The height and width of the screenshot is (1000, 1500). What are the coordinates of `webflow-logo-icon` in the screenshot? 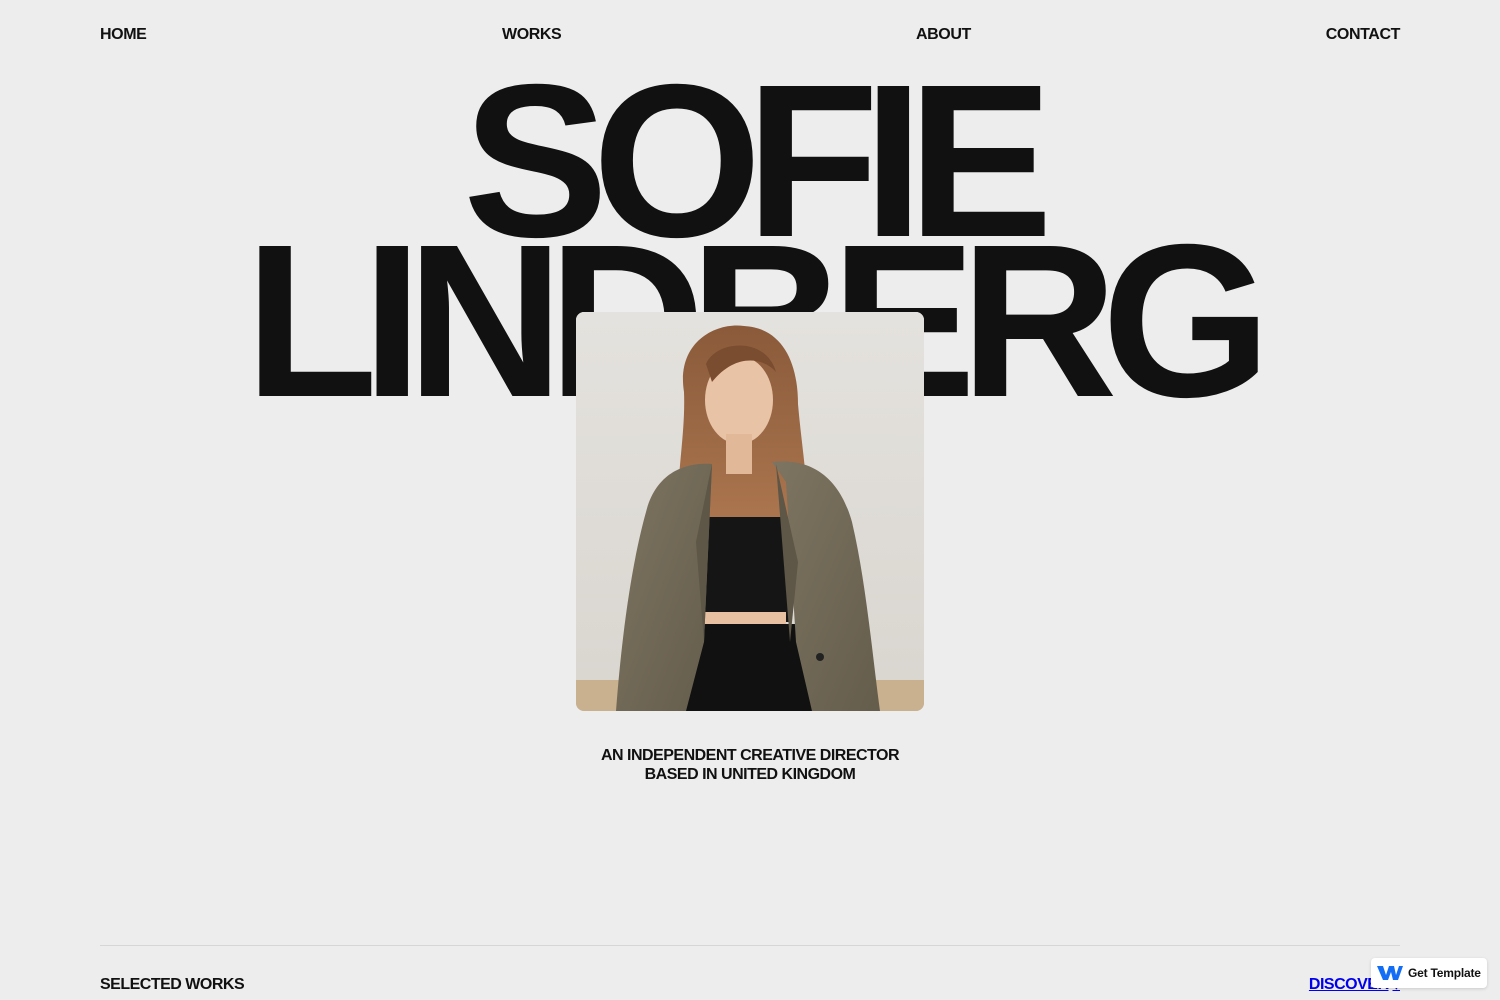 It's located at (1390, 973).